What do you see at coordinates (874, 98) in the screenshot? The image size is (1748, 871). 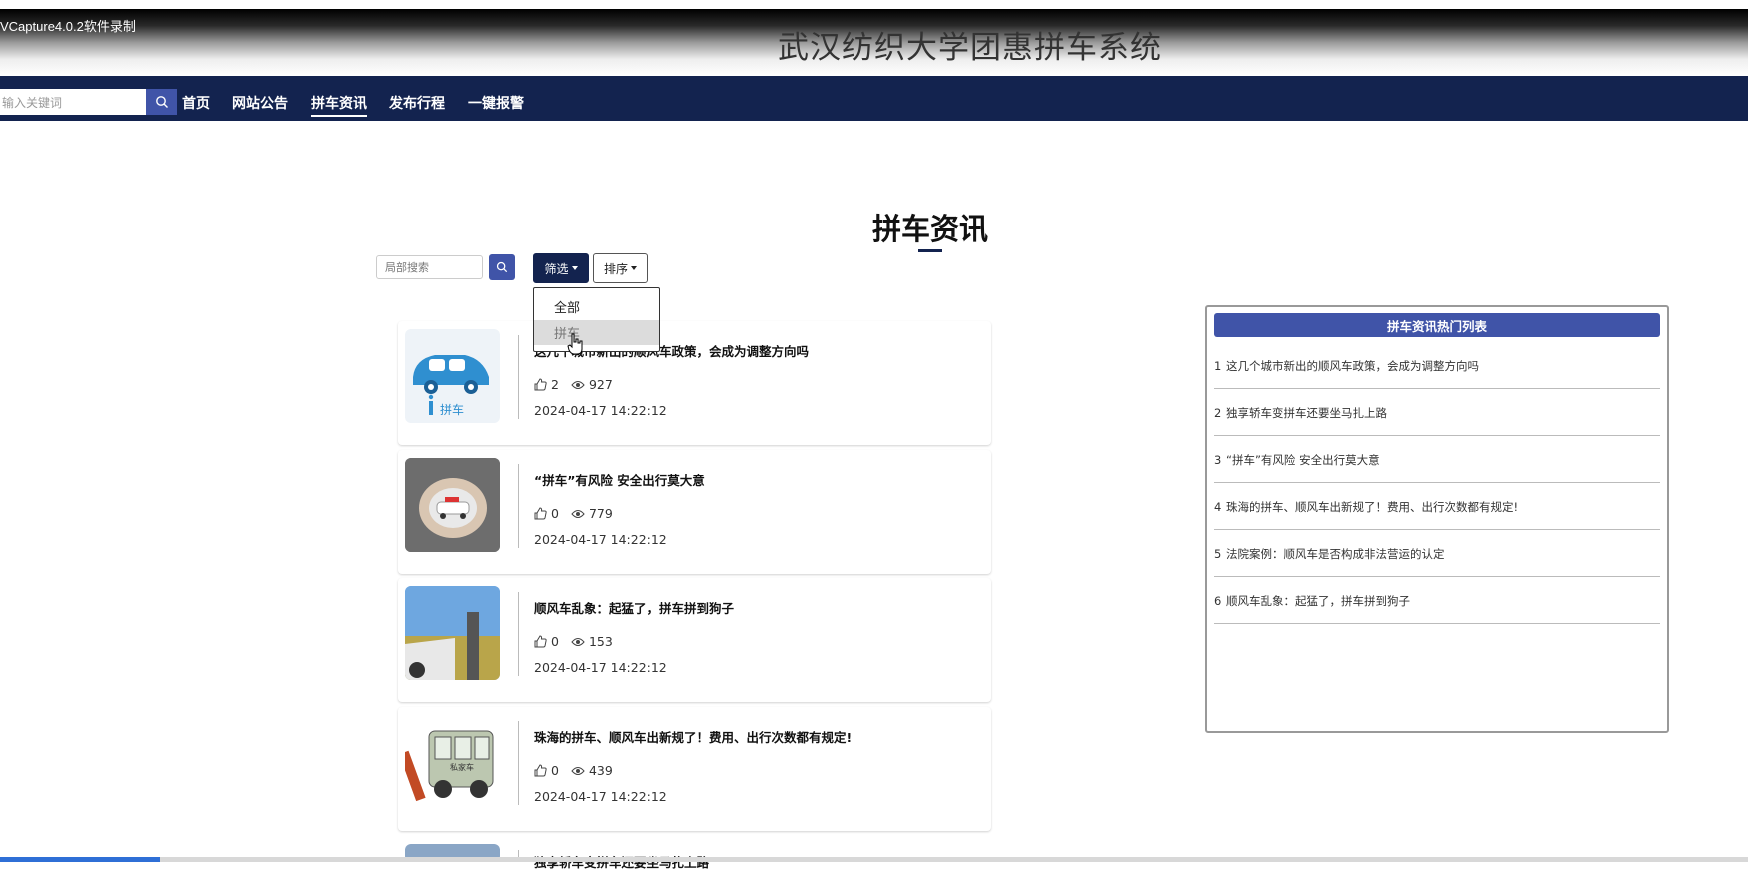 I see `main-navbar: 输入关键词 首页 网站公告 拼车资讯 发布行程 一键报警` at bounding box center [874, 98].